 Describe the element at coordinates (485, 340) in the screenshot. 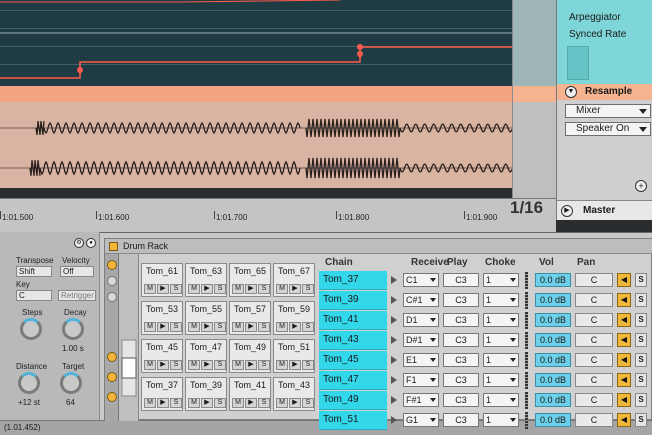

I see `chain-row: Tom_43 D#1 C3 1 0.0 dB C ◀ S` at that location.